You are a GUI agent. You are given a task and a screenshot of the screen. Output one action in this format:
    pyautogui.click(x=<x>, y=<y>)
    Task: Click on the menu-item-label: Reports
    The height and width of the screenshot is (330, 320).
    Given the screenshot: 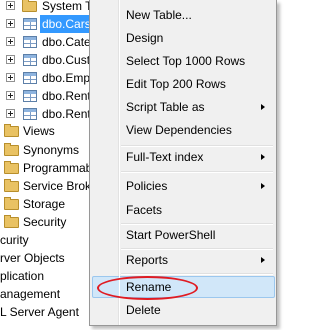 What is the action you would take?
    pyautogui.click(x=147, y=260)
    